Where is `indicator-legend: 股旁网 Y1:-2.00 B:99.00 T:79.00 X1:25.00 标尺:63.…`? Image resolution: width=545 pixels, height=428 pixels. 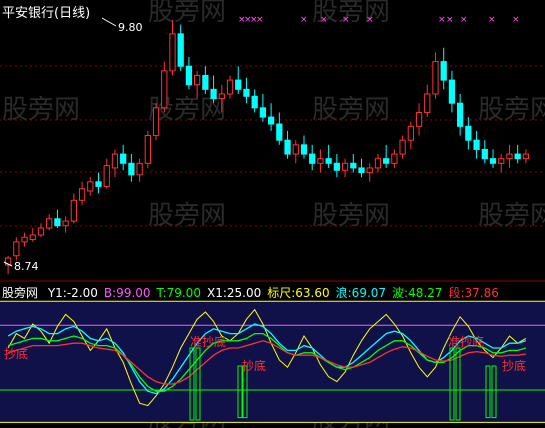
indicator-legend: 股旁网 Y1:-2.00 B:99.00 T:79.00 X1:25.00 标尺:63.… is located at coordinates (256, 292).